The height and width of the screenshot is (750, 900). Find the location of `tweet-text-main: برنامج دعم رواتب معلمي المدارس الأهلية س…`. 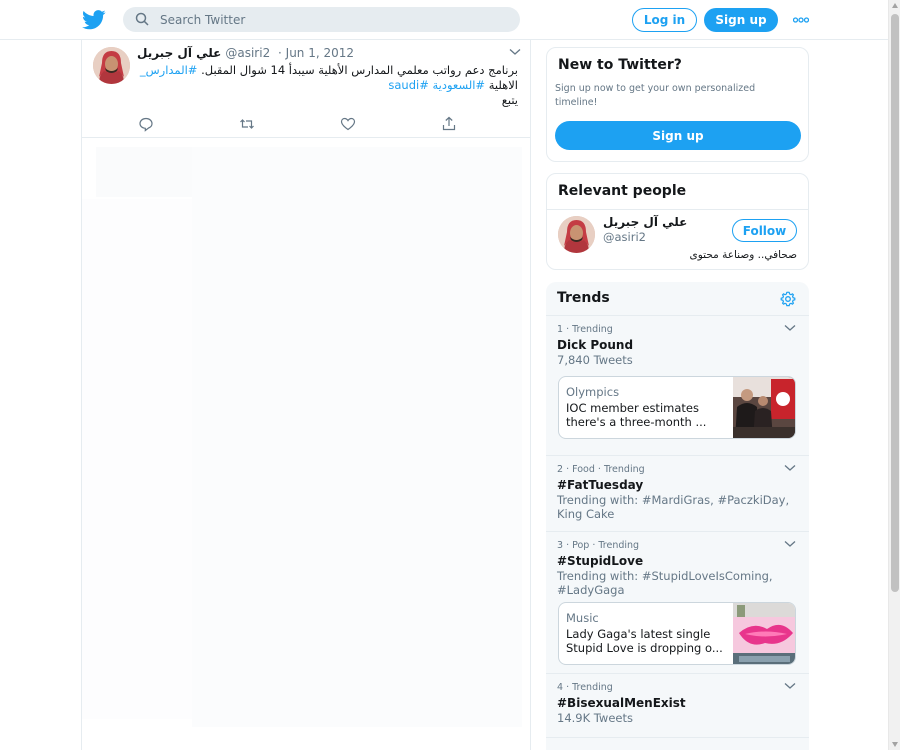

tweet-text-main: برنامج دعم رواتب معلمي المدارس الأهلية س… is located at coordinates (357, 70).